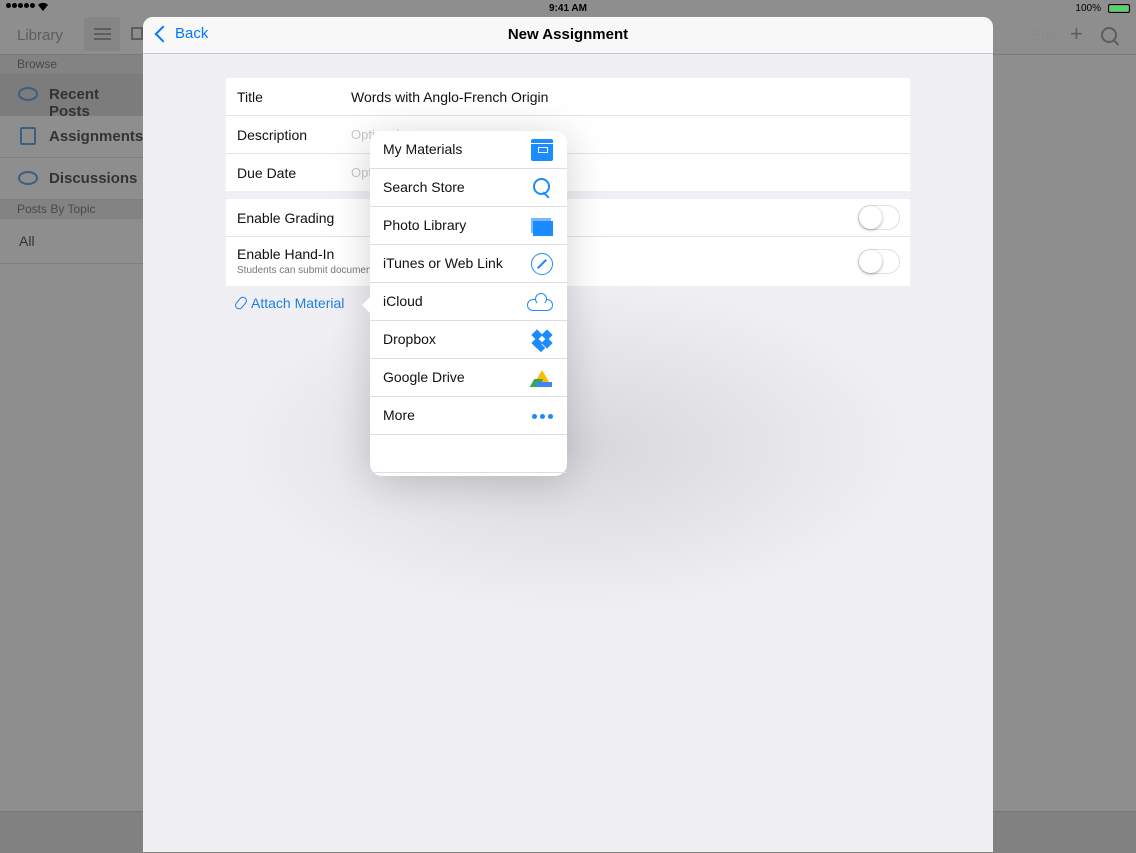  I want to click on menu-item-photo-library: Photo Library, so click(468, 226).